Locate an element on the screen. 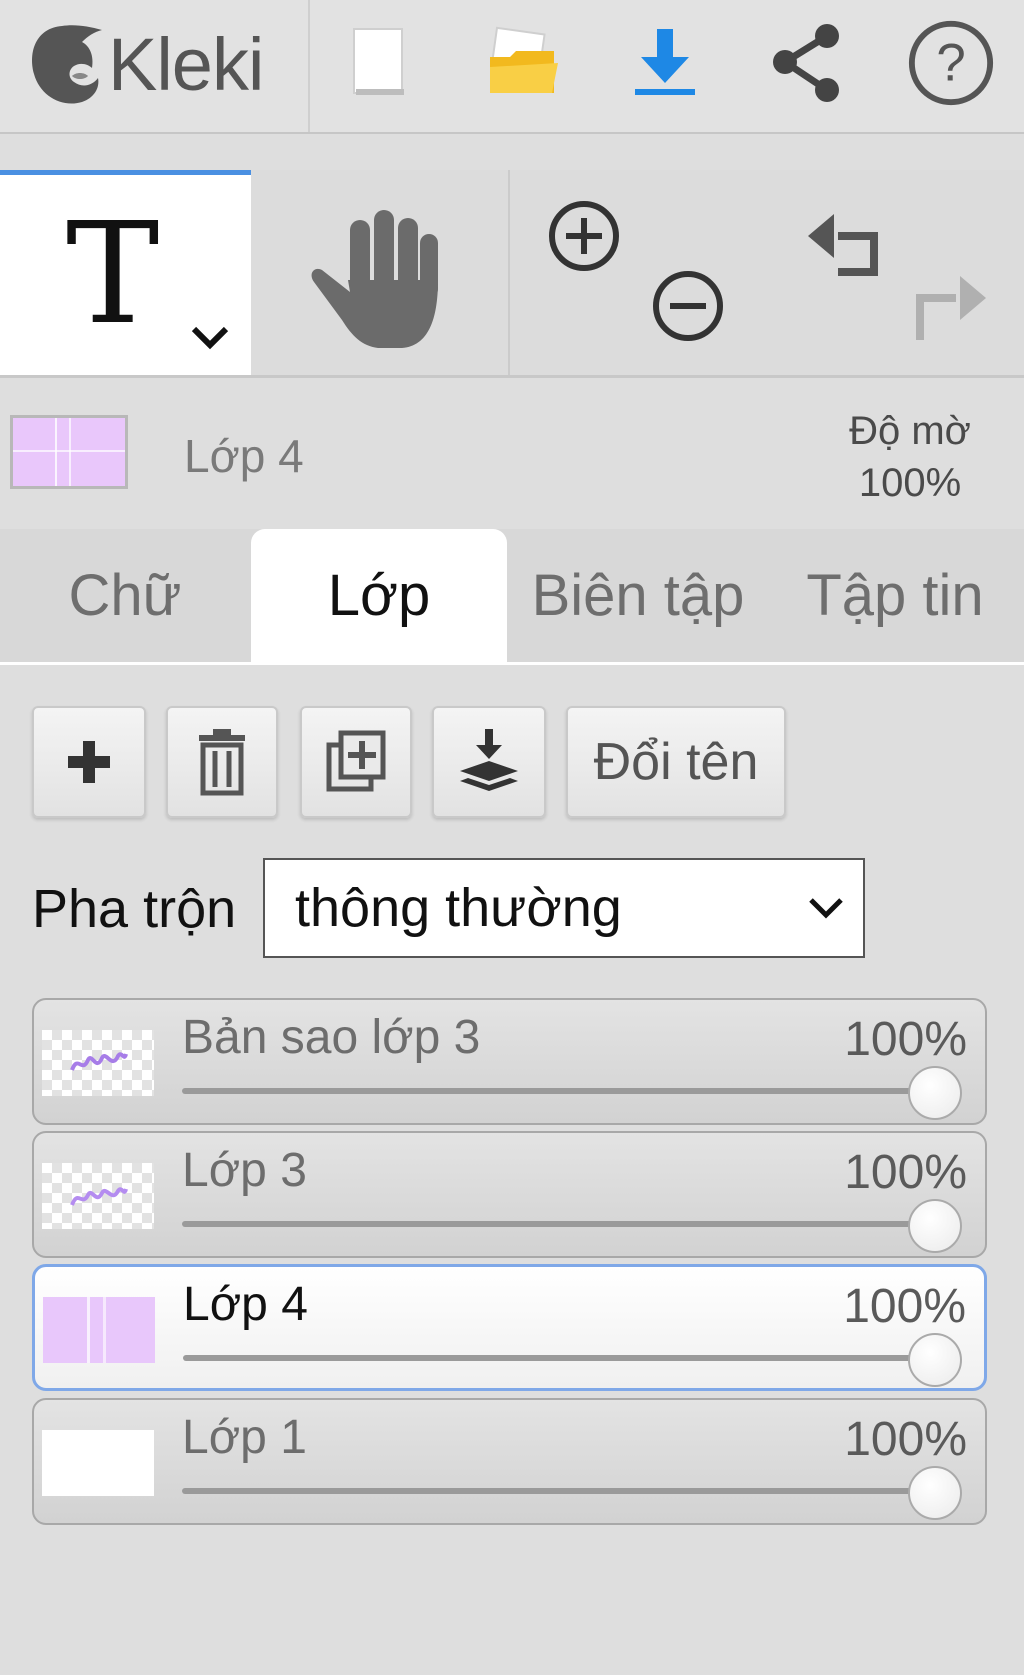  new-file-button is located at coordinates (379, 63).